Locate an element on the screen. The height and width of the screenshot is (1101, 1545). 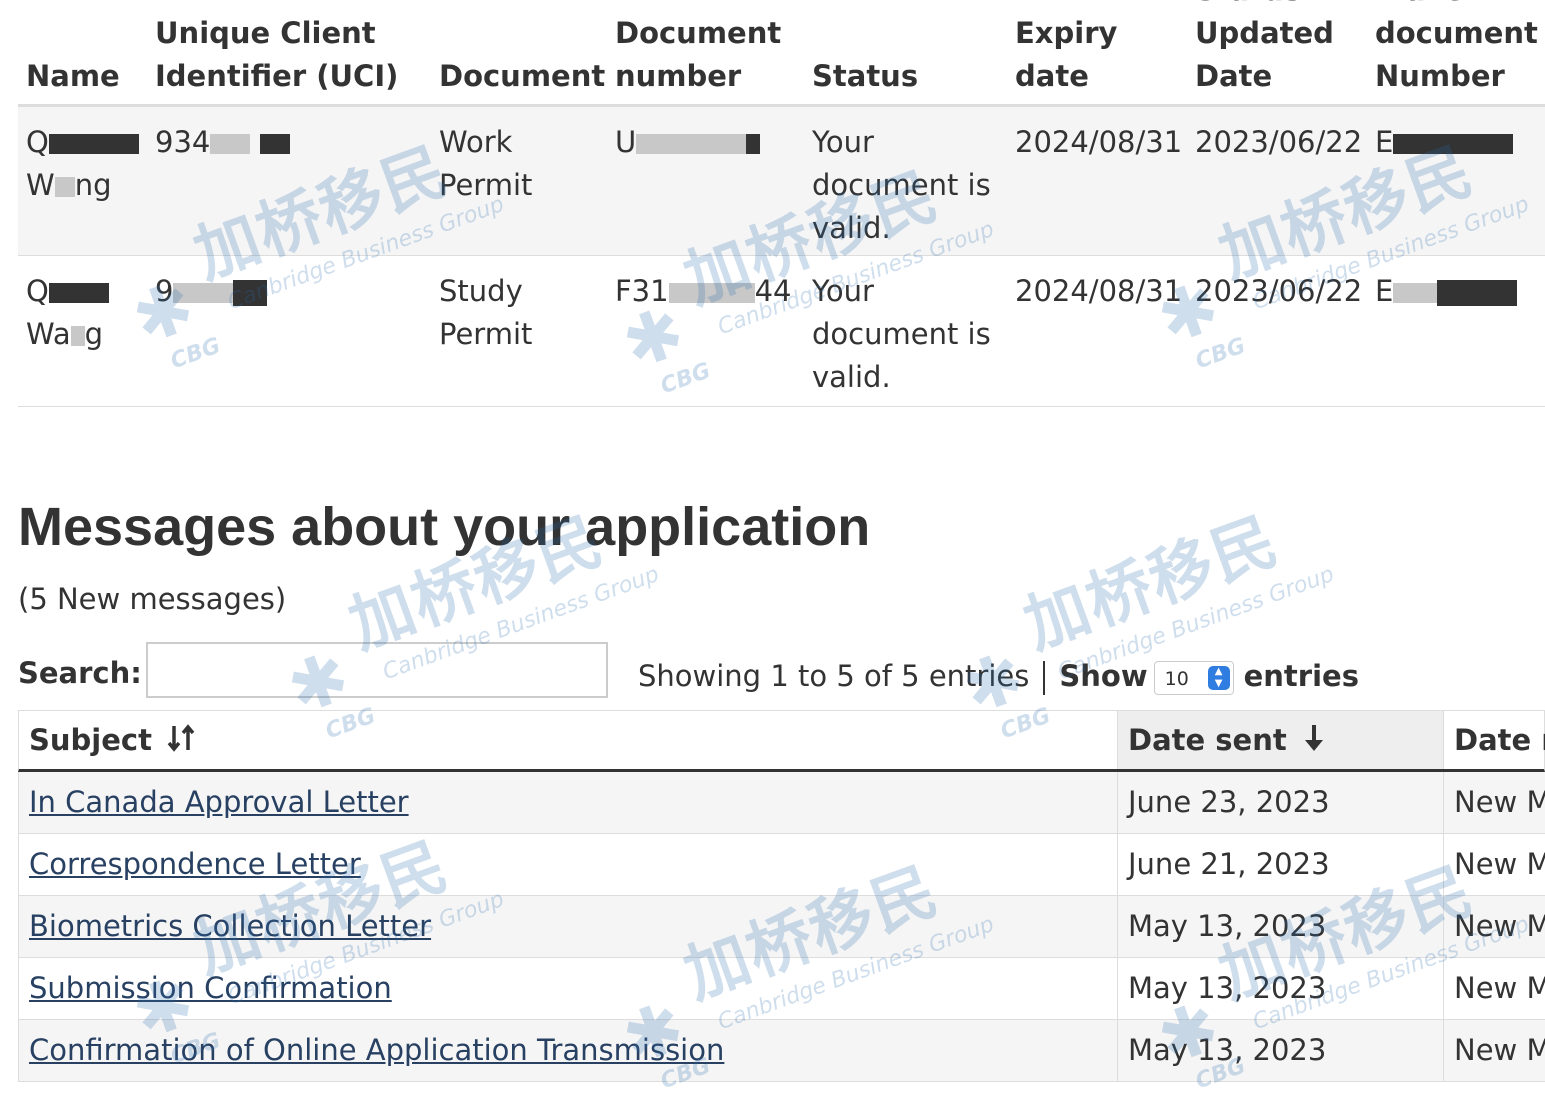
header-travel-document-number: Travel document Number is located at coordinates (1456, 46).